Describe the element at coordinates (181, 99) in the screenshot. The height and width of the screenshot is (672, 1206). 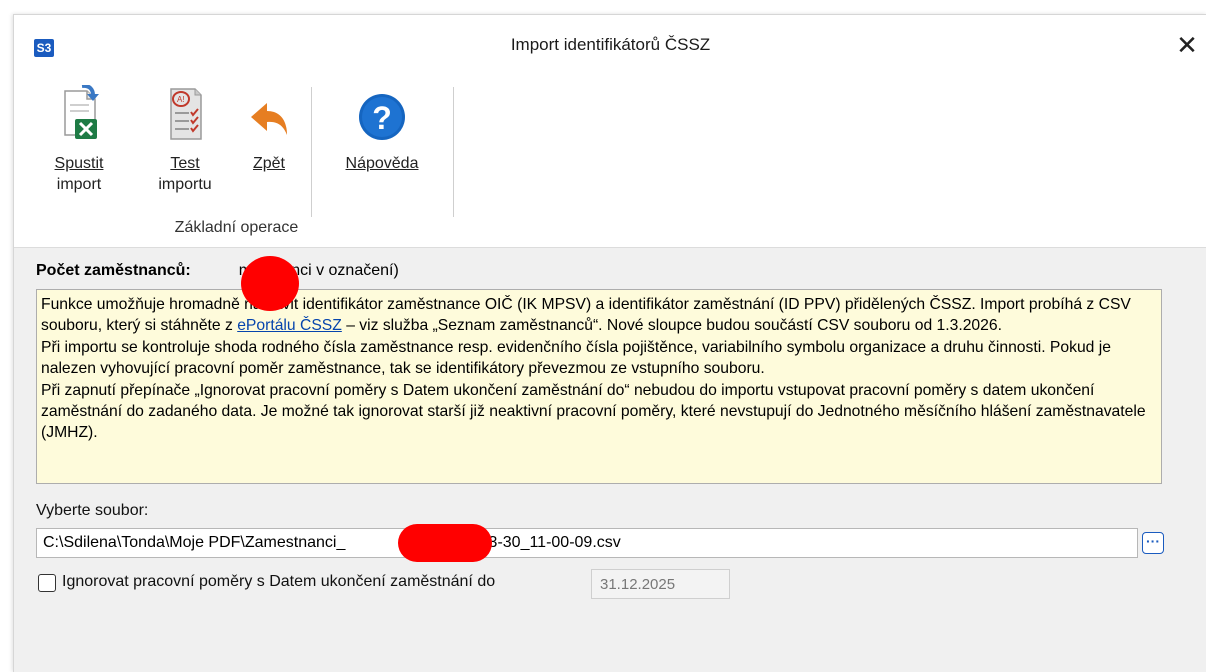
I see `svg-text: A!` at that location.